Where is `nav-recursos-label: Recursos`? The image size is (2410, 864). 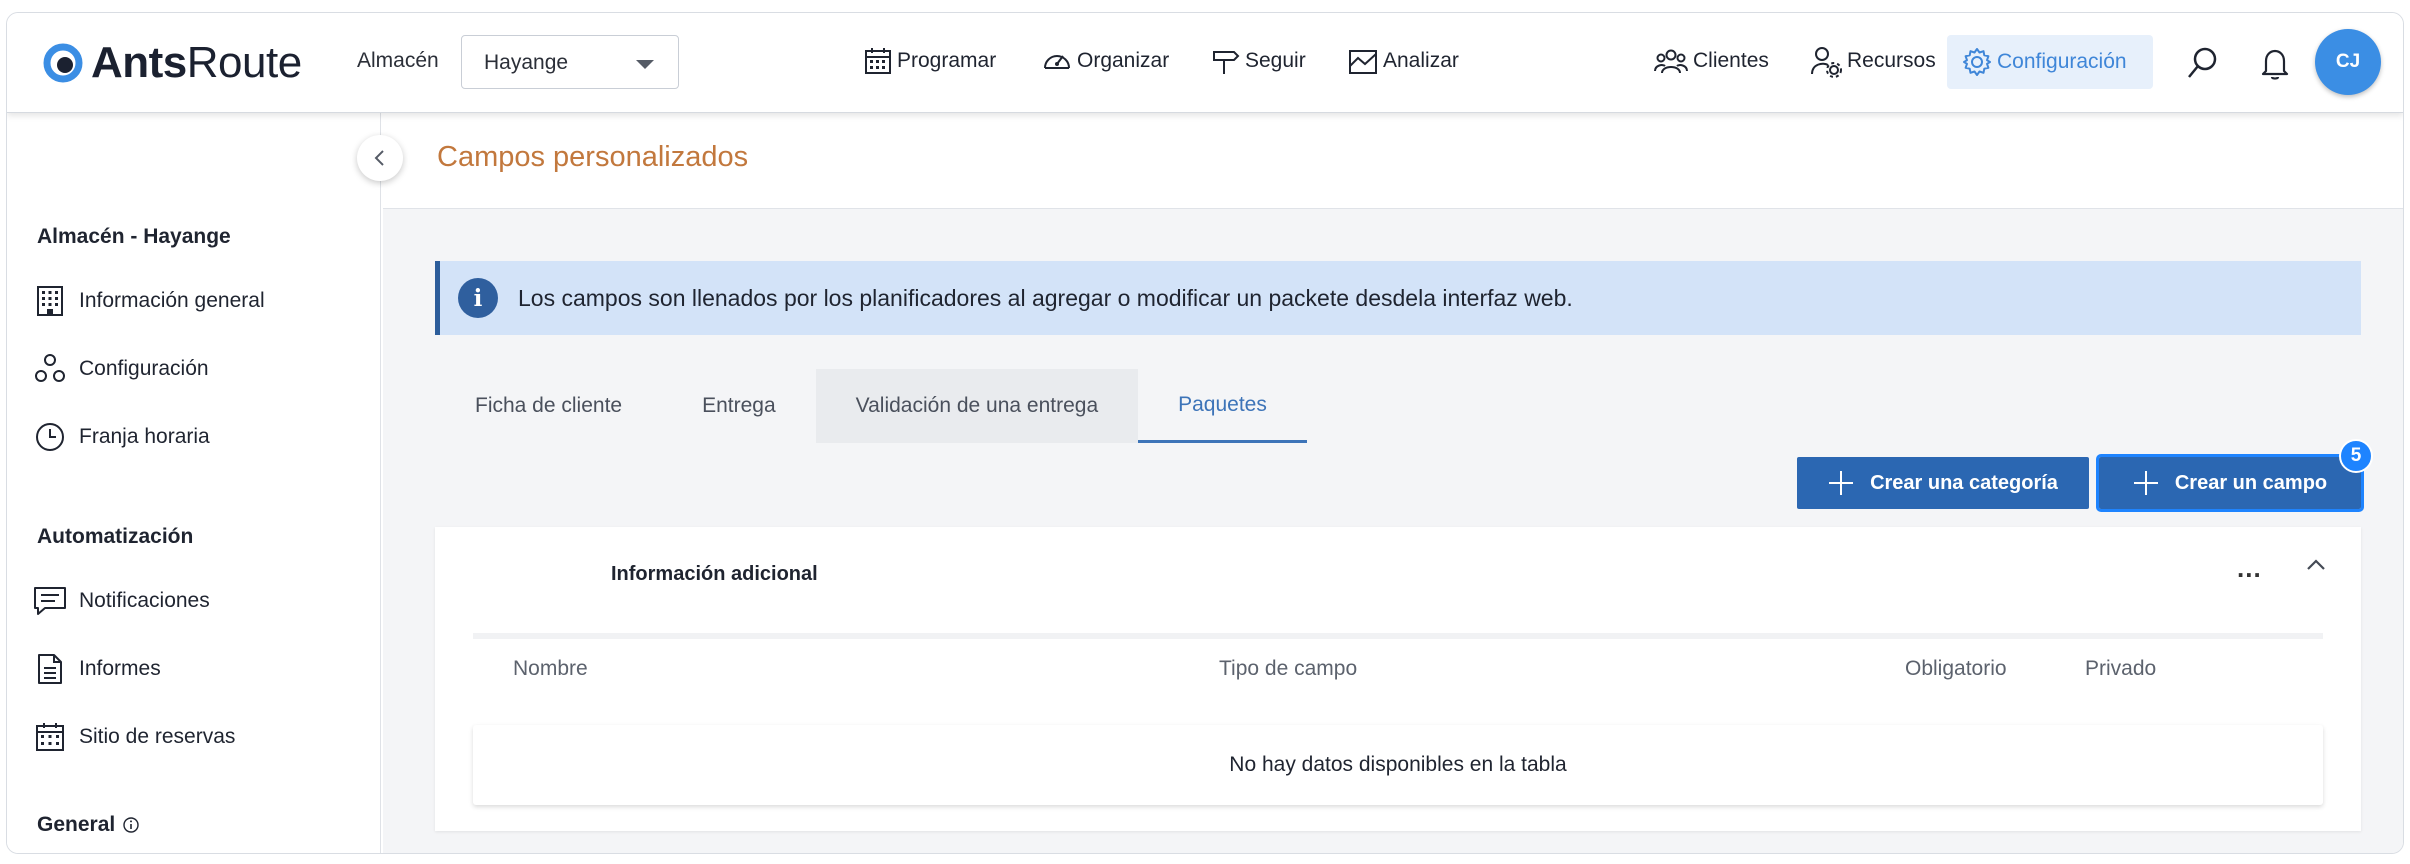
nav-recursos-label: Recursos is located at coordinates (1891, 60).